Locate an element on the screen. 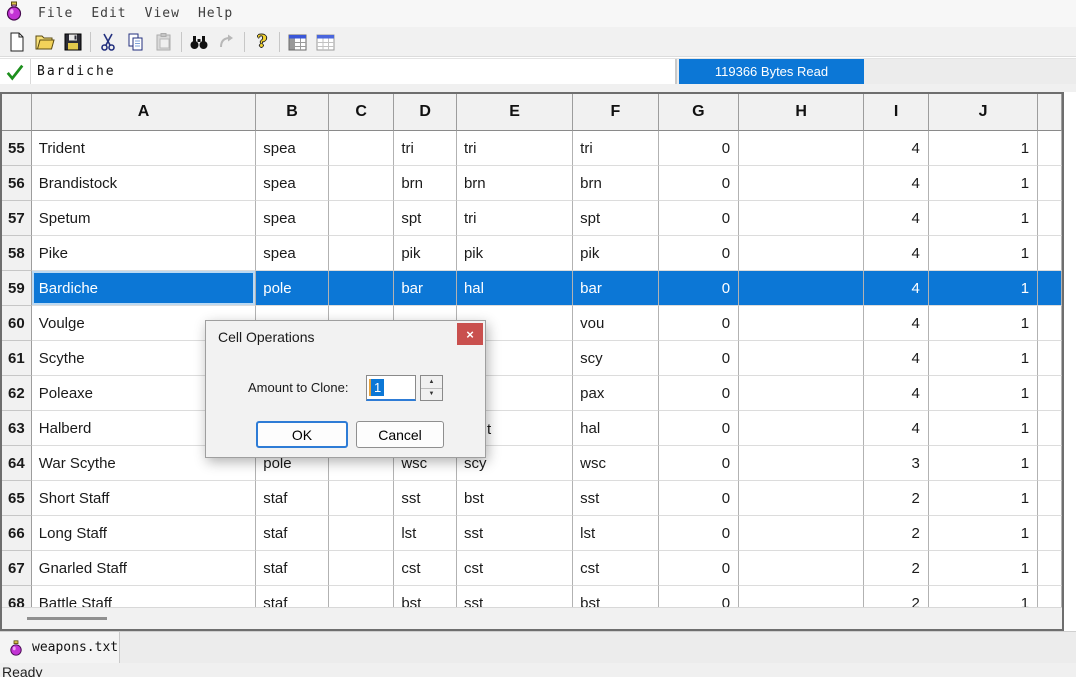  cell: pole is located at coordinates (292, 288).